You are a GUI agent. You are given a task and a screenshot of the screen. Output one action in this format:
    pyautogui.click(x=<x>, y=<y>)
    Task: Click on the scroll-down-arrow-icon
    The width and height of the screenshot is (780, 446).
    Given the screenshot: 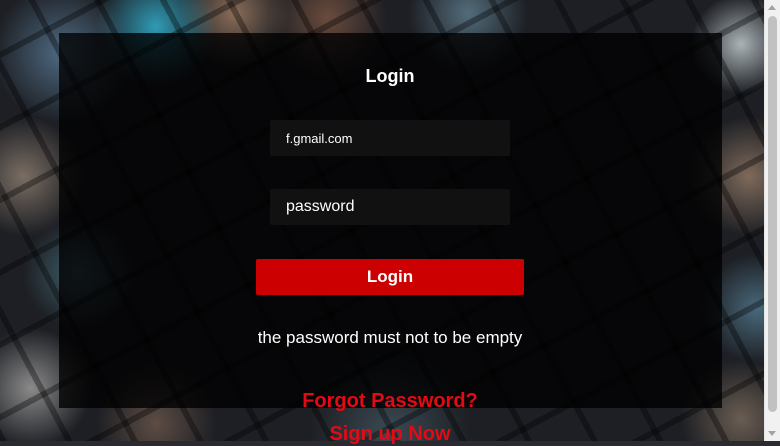 What is the action you would take?
    pyautogui.click(x=772, y=433)
    